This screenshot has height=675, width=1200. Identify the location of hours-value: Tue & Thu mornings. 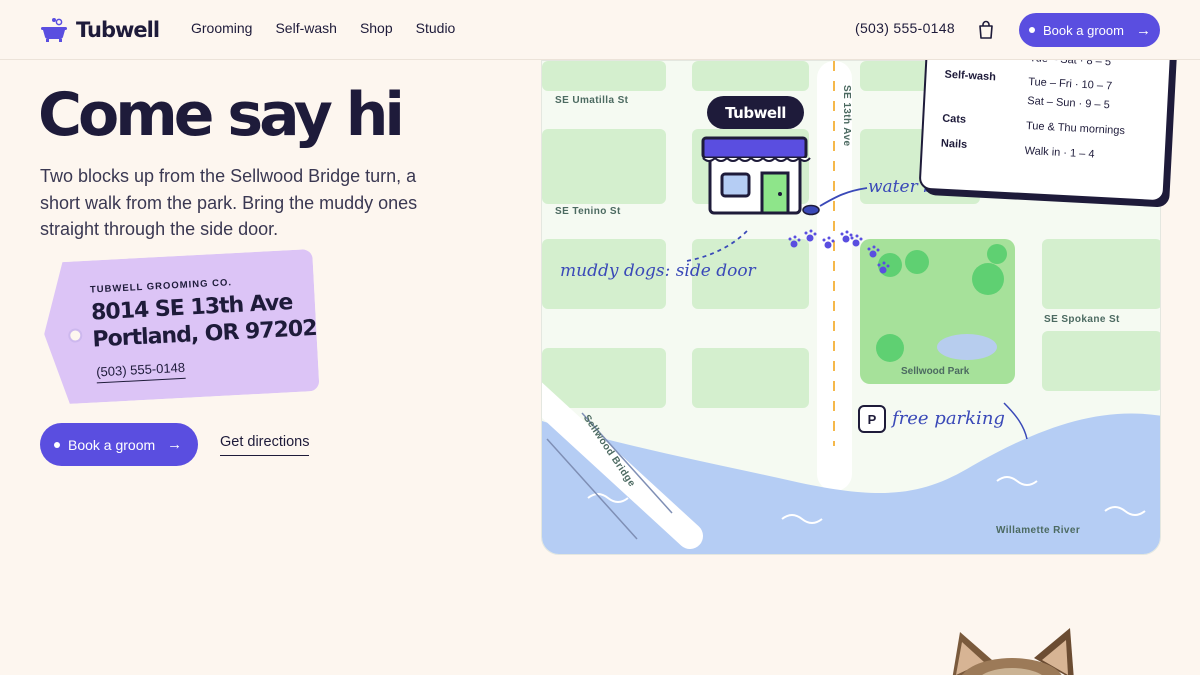
(1075, 128).